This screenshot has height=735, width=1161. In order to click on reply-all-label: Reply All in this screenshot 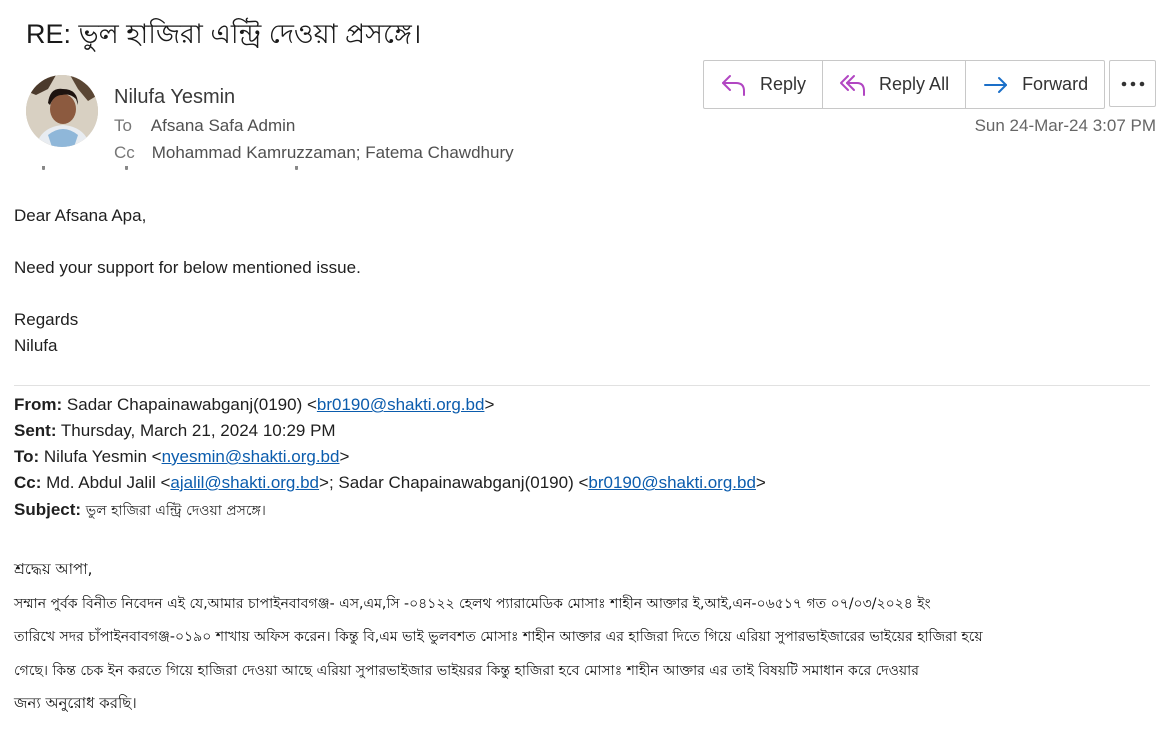, I will do `click(914, 84)`.